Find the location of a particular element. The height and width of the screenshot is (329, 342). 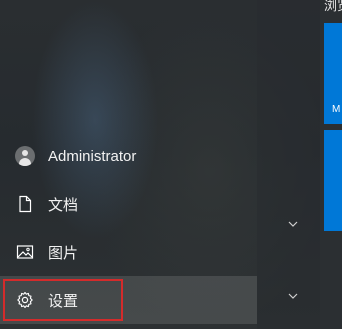

user-account-button: Administrator is located at coordinates (128, 156).